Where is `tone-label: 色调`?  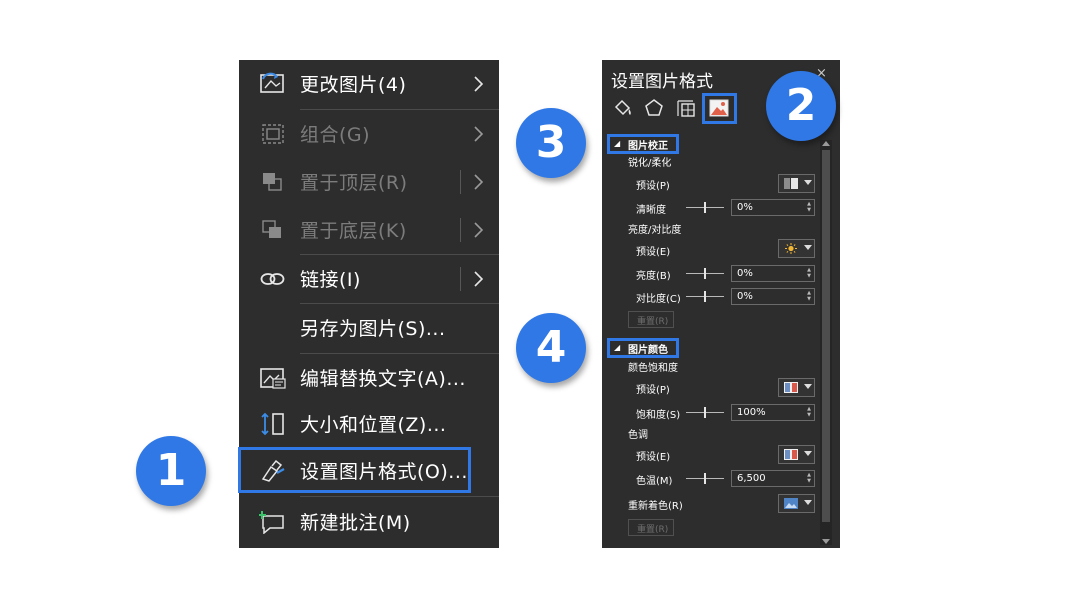 tone-label: 色调 is located at coordinates (638, 435).